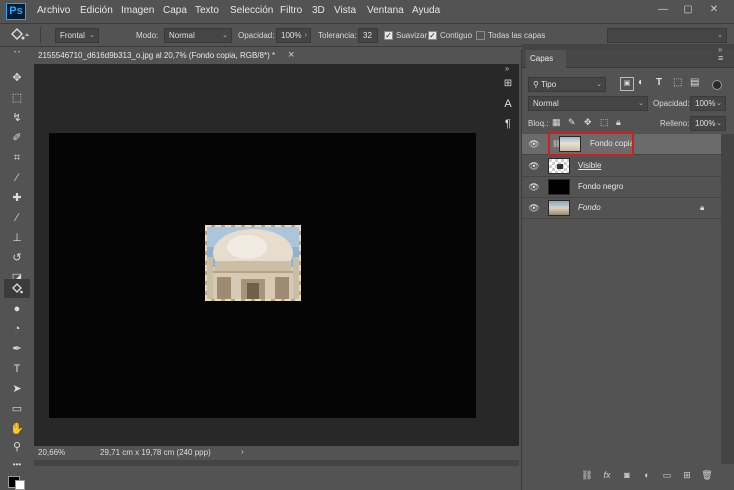  Describe the element at coordinates (17, 349) in the screenshot. I see `pen-tool-icon: ✒` at that location.